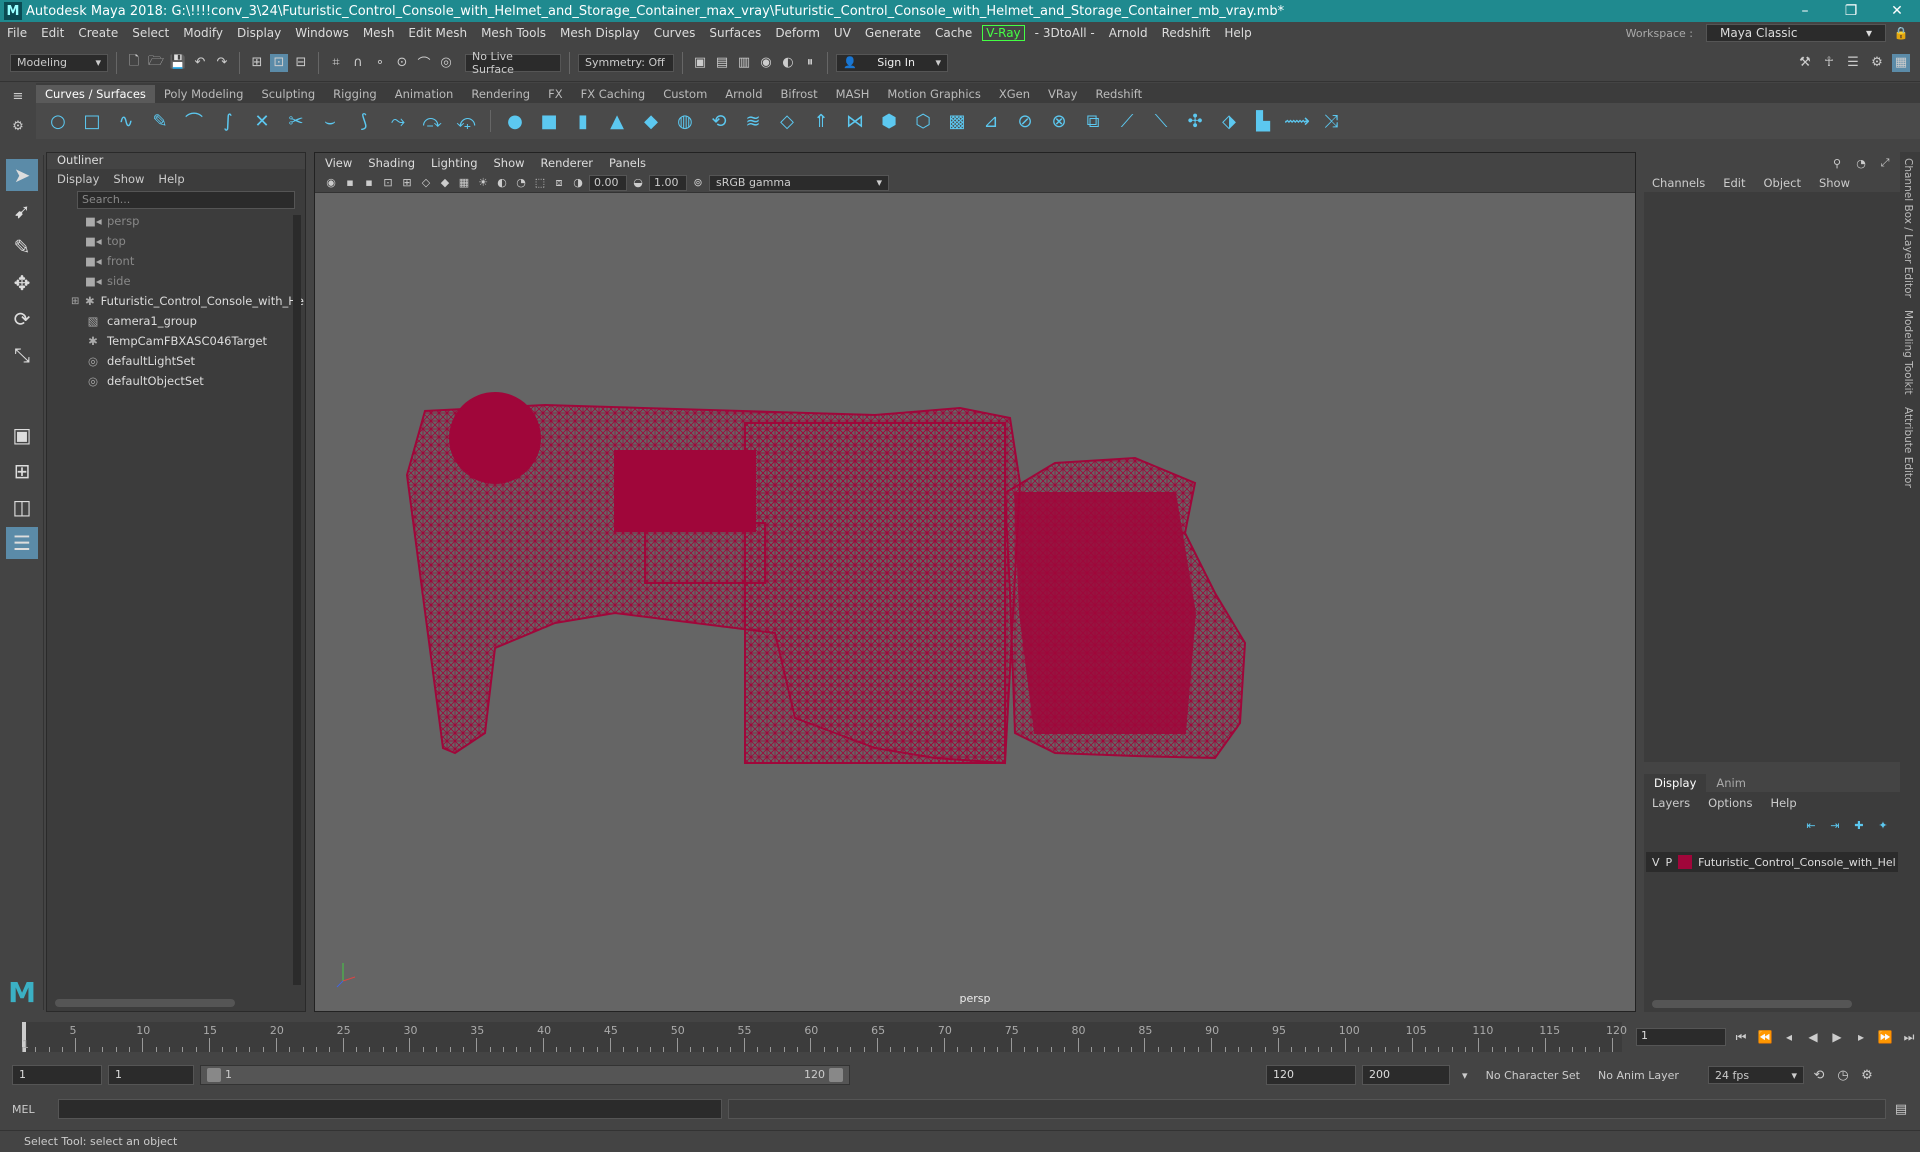 This screenshot has width=1920, height=1152. Describe the element at coordinates (892, 62) in the screenshot. I see `sign-in-button: 👤 Sign In ▾` at that location.